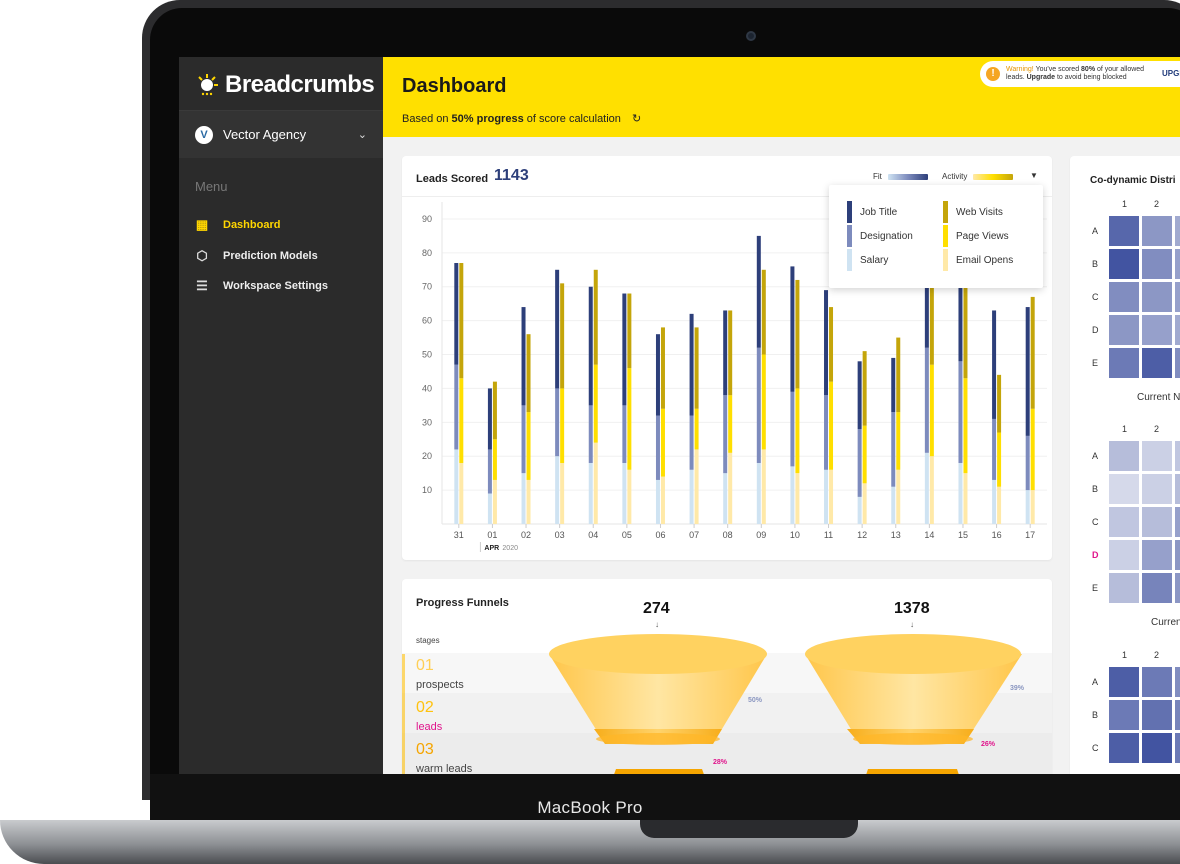 The image size is (1180, 864). What do you see at coordinates (694, 535) in the screenshot?
I see `x-tick-label: 07` at bounding box center [694, 535].